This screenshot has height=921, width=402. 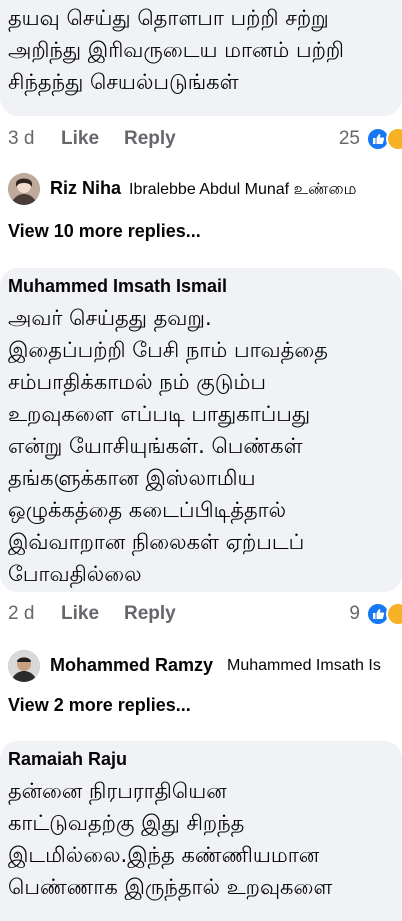 I want to click on reply-preview: Riz Niha Ibralebbe Abdul Munaf உண்மை, so click(x=201, y=191).